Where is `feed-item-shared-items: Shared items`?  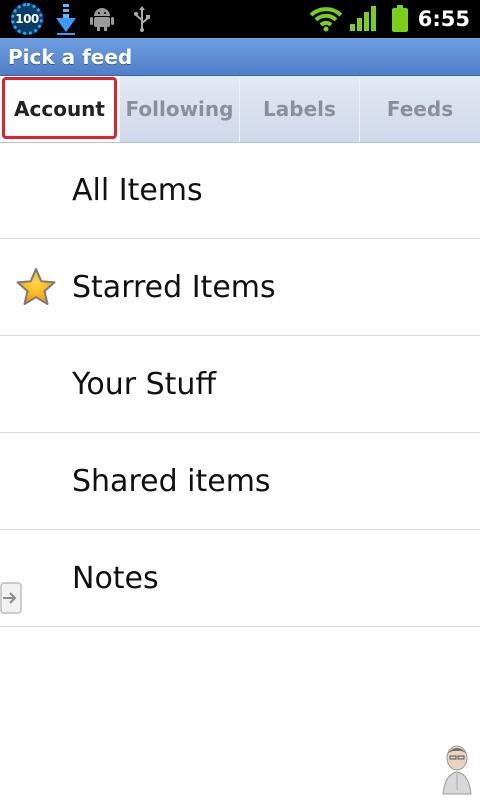 feed-item-shared-items: Shared items is located at coordinates (240, 481).